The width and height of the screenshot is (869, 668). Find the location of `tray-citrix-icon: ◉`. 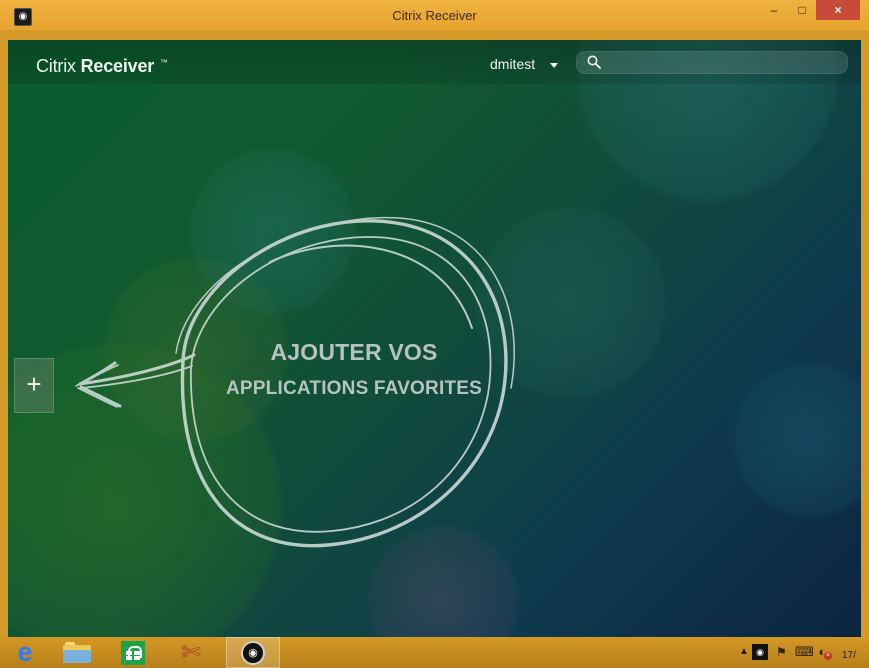

tray-citrix-icon: ◉ is located at coordinates (760, 652).